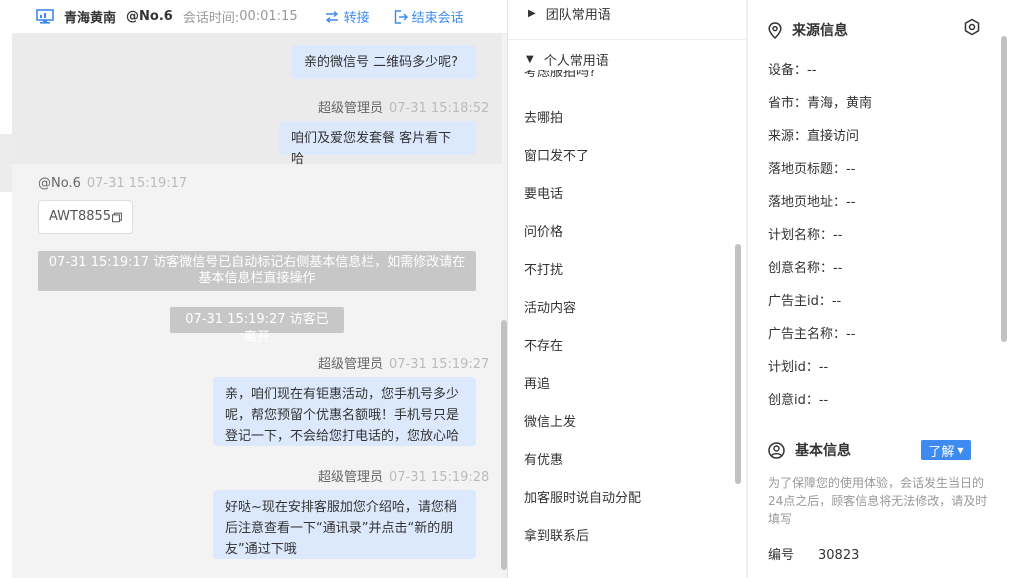  Describe the element at coordinates (257, 60) in the screenshot. I see `agent-message-block: 亲的微信号 二维码多少呢?` at that location.